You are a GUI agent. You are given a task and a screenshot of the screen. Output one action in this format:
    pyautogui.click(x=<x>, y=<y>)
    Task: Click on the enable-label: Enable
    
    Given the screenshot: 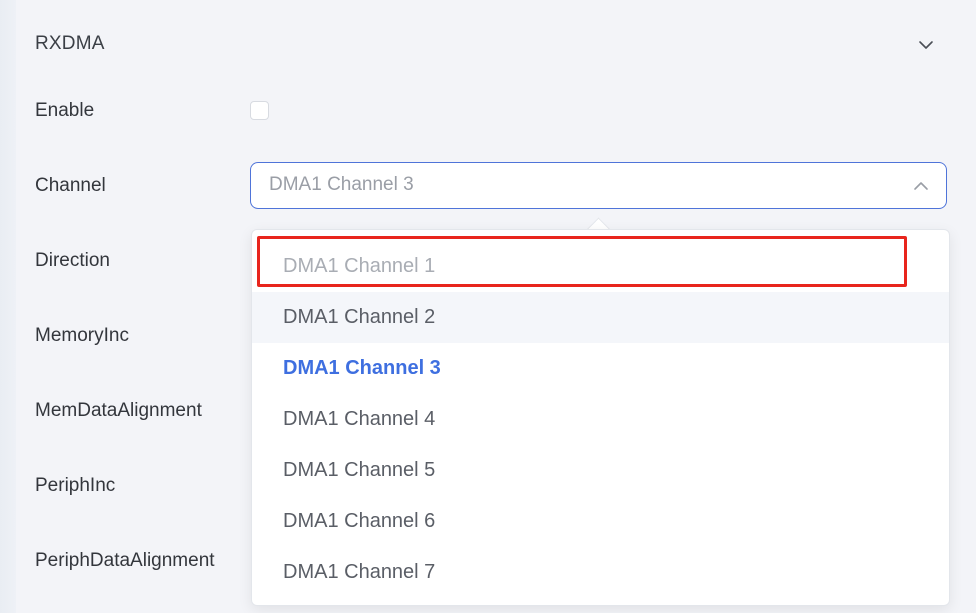 What is the action you would take?
    pyautogui.click(x=65, y=110)
    